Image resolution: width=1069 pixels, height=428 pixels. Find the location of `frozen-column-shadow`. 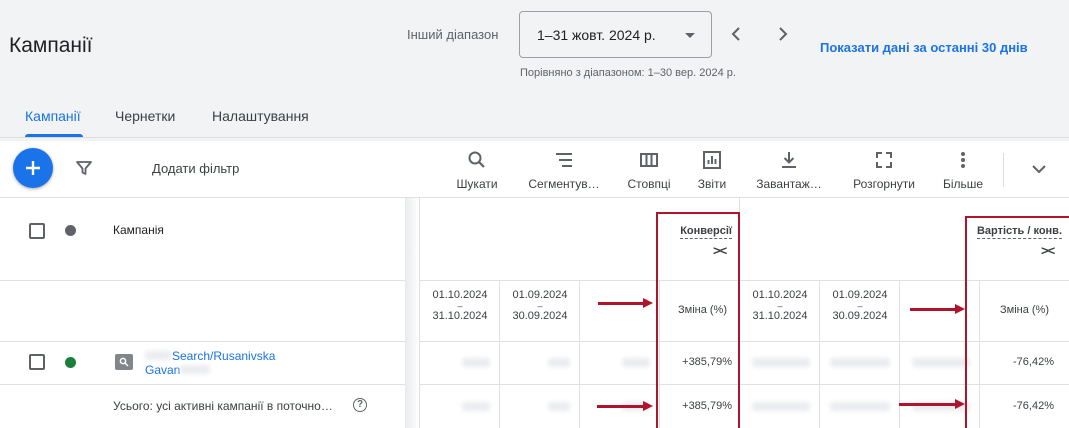

frozen-column-shadow is located at coordinates (412, 313).